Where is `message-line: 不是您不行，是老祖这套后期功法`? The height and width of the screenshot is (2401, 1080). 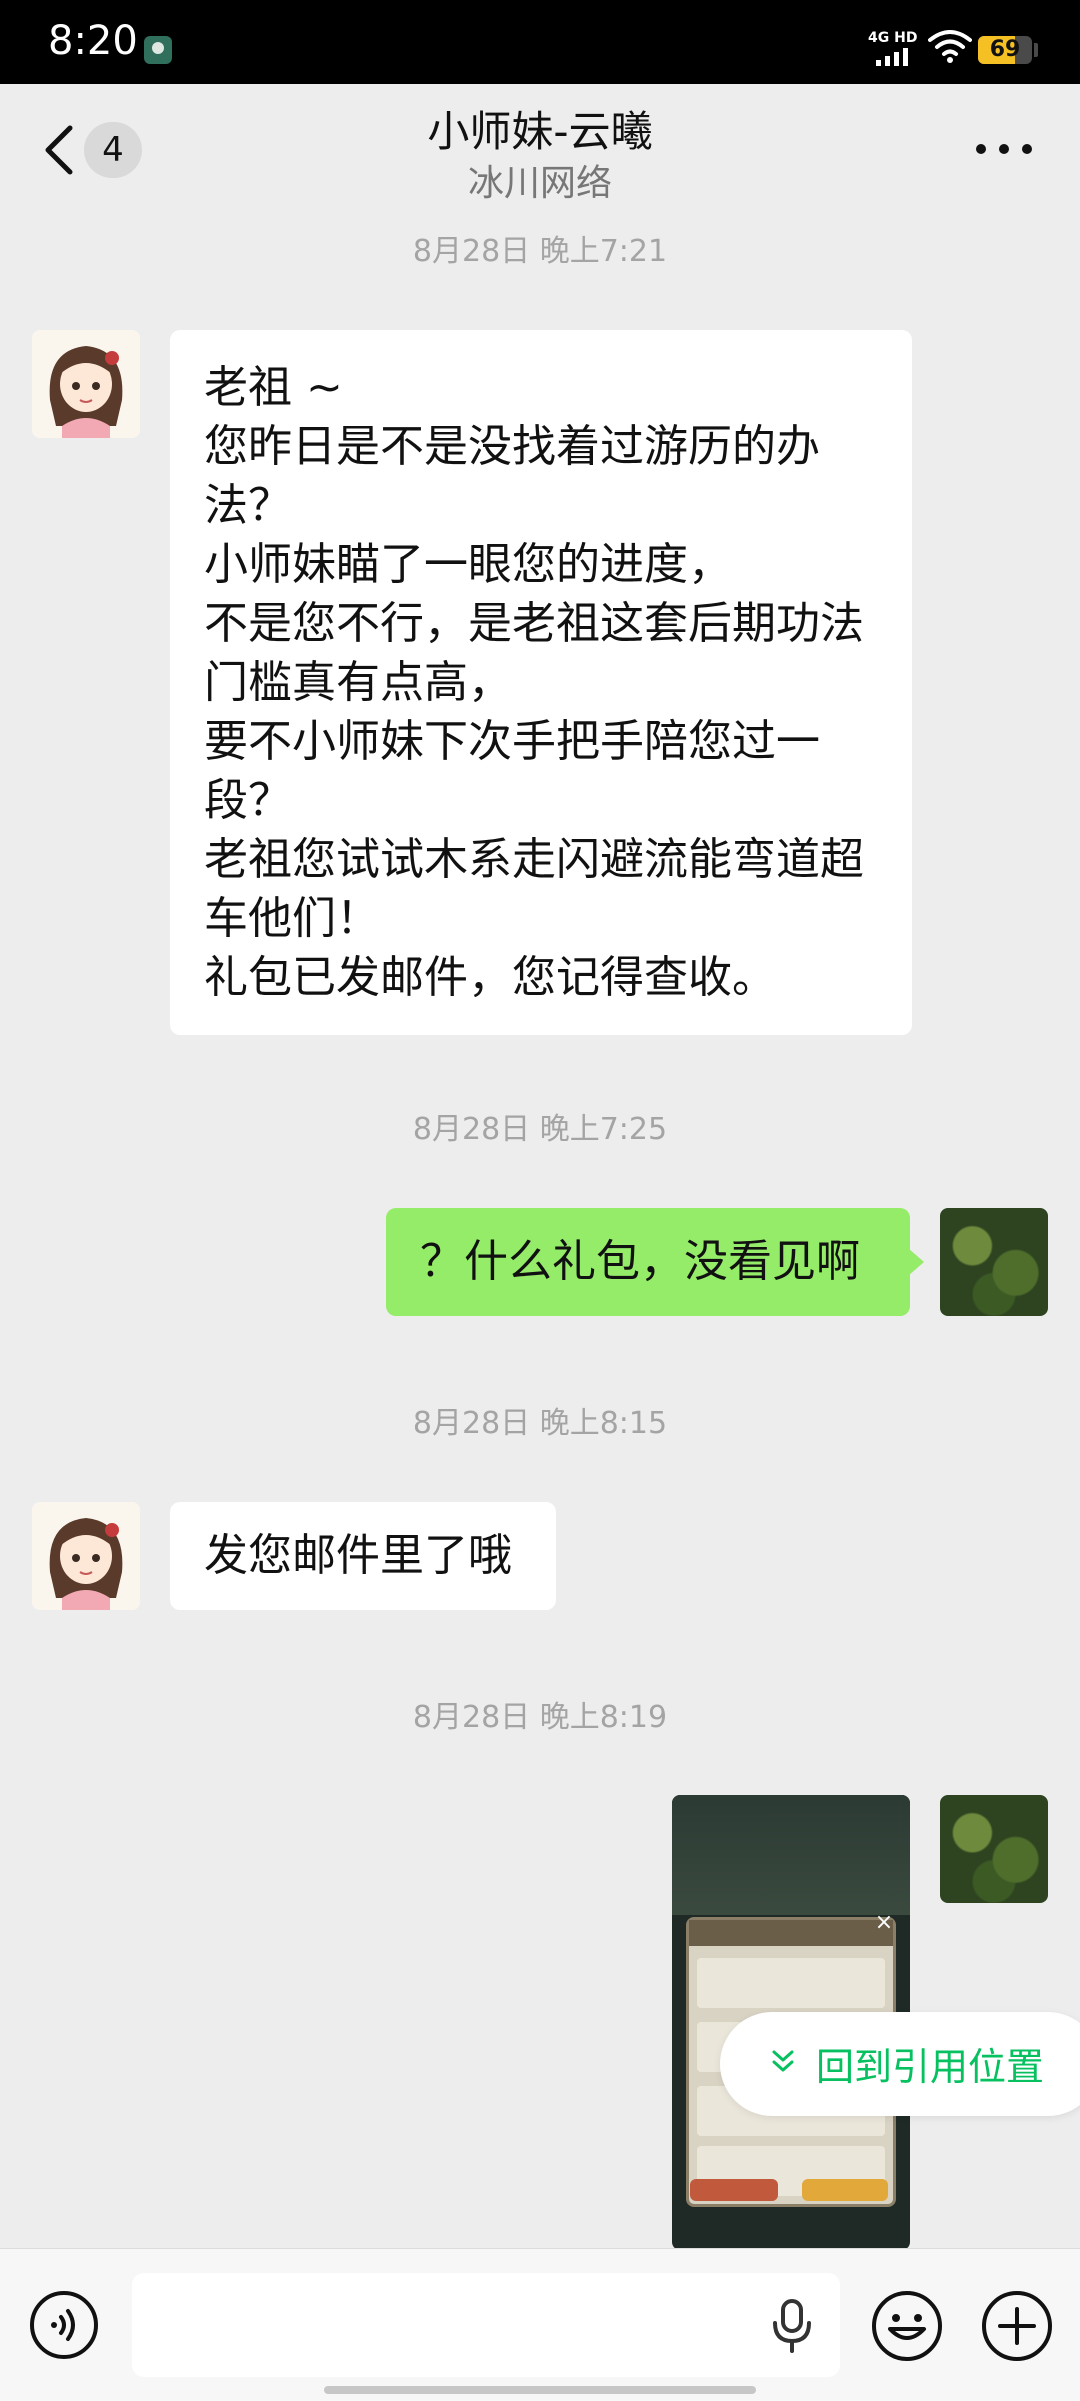
message-line: 不是您不行，是老祖这套后期功法 is located at coordinates (534, 623).